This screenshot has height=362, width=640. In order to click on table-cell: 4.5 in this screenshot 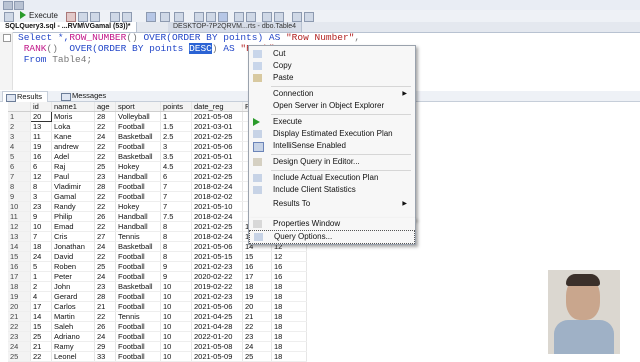, I will do `click(176, 166)`.